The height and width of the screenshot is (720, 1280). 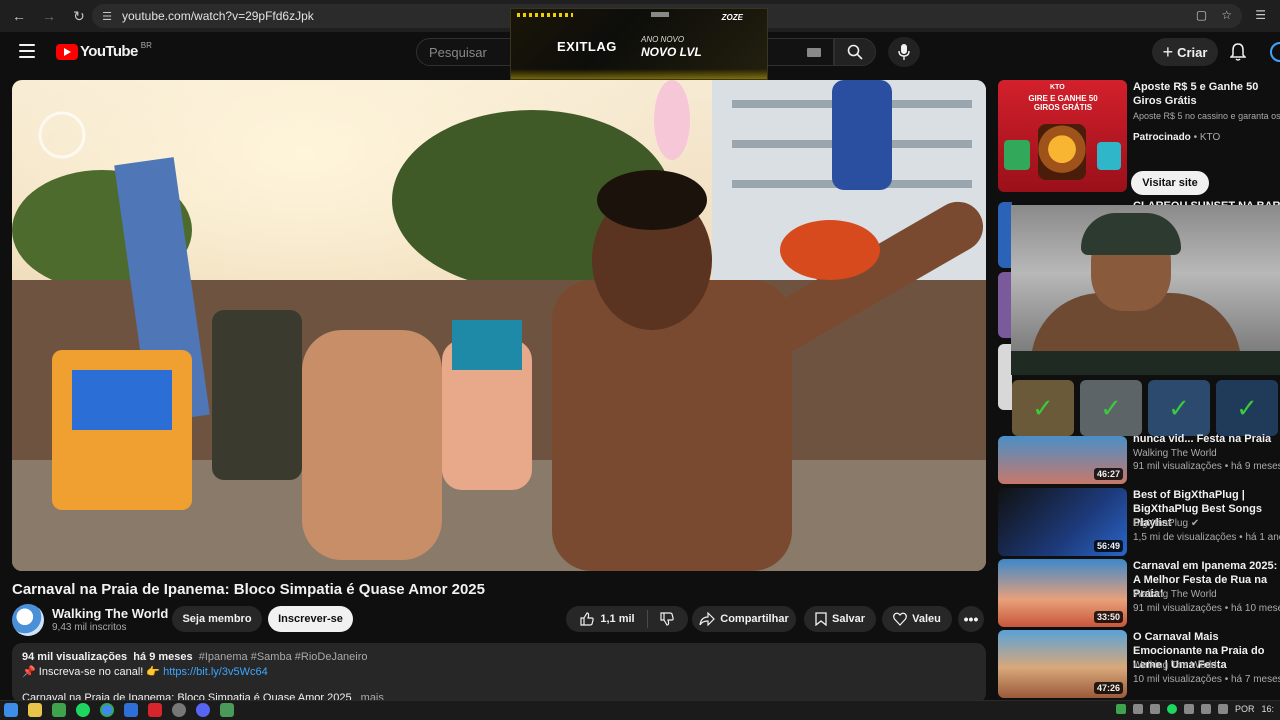 What do you see at coordinates (218, 16) in the screenshot?
I see `url-text: youtube.com/watch?v=29pFfd6zJpk` at bounding box center [218, 16].